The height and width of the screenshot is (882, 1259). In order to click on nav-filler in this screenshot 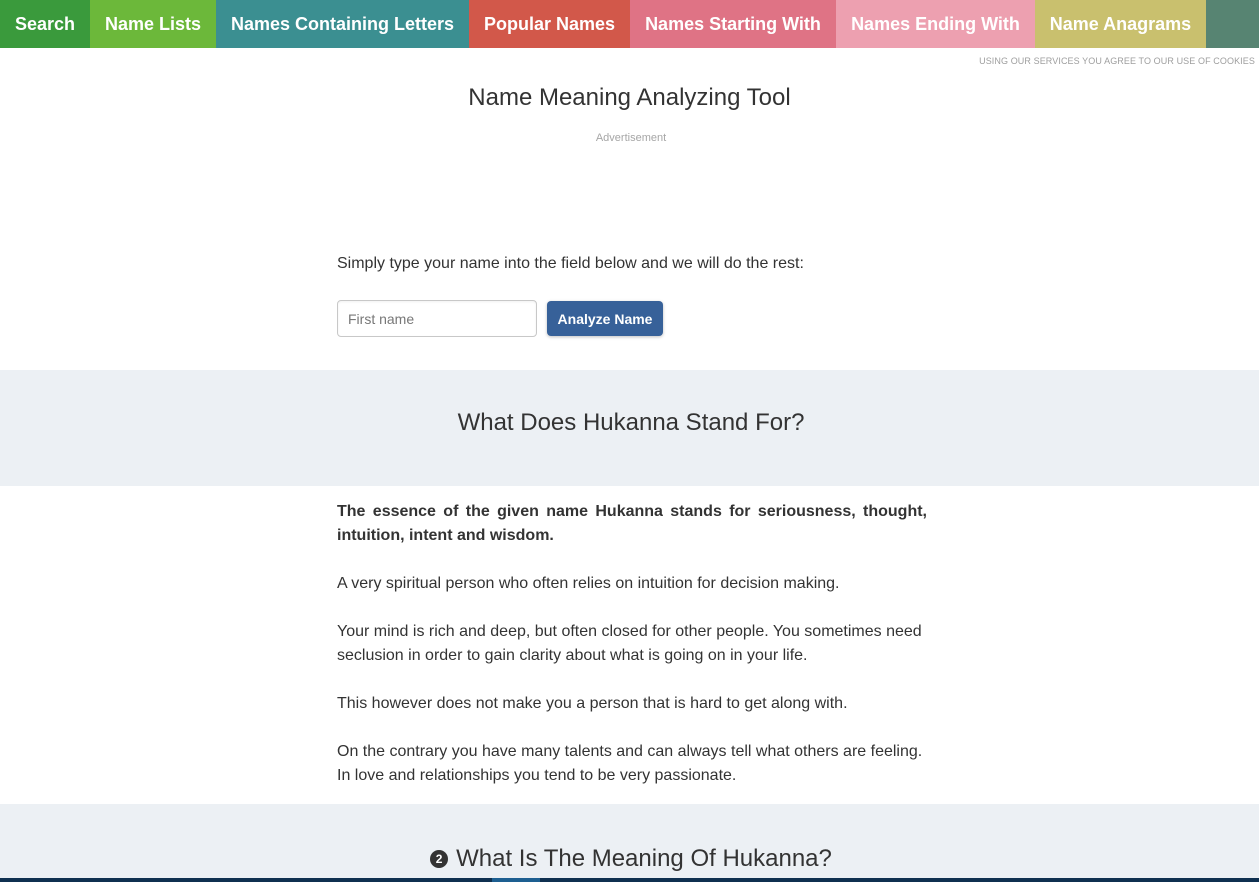, I will do `click(1232, 24)`.